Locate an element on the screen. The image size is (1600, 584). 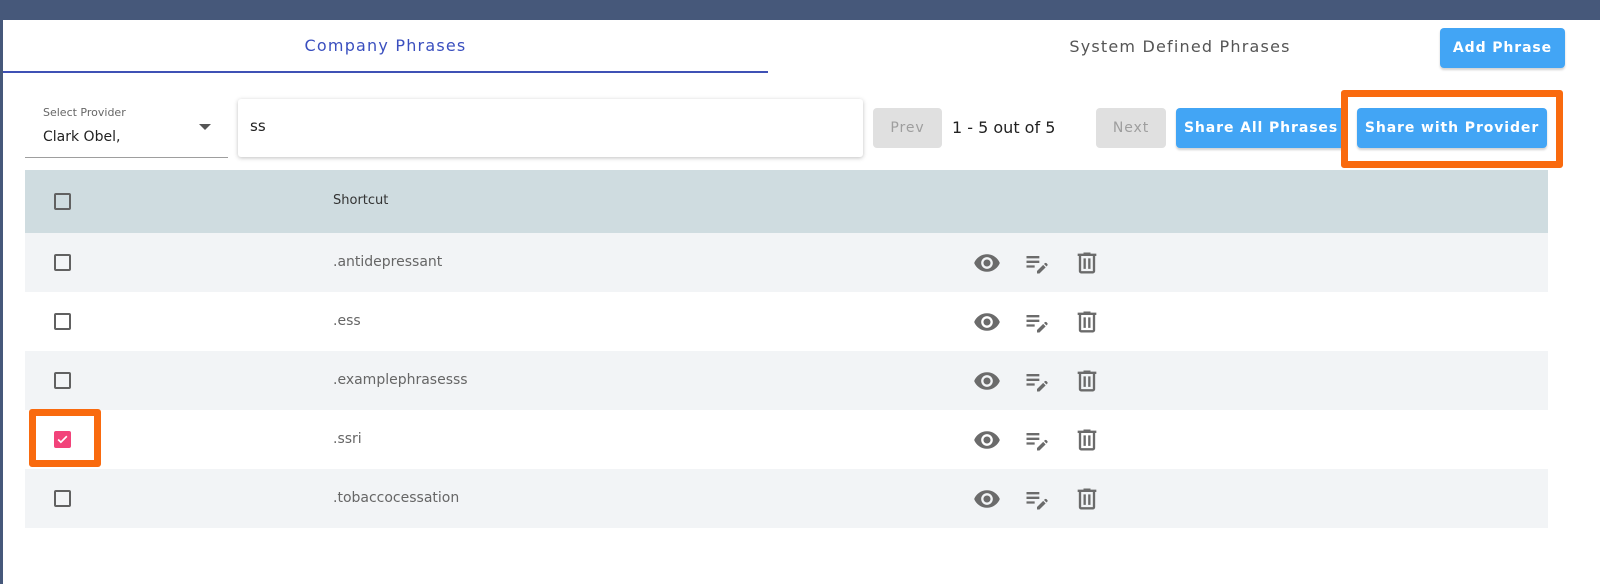
search-container is located at coordinates (550, 128).